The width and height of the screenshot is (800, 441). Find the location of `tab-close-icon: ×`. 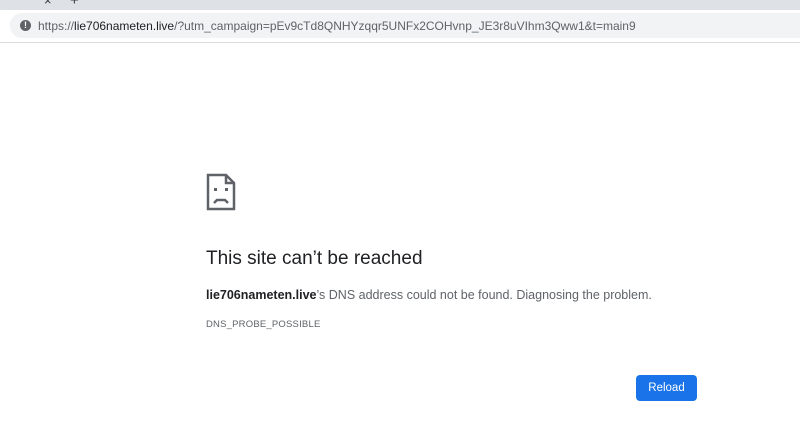

tab-close-icon: × is located at coordinates (48, 3).